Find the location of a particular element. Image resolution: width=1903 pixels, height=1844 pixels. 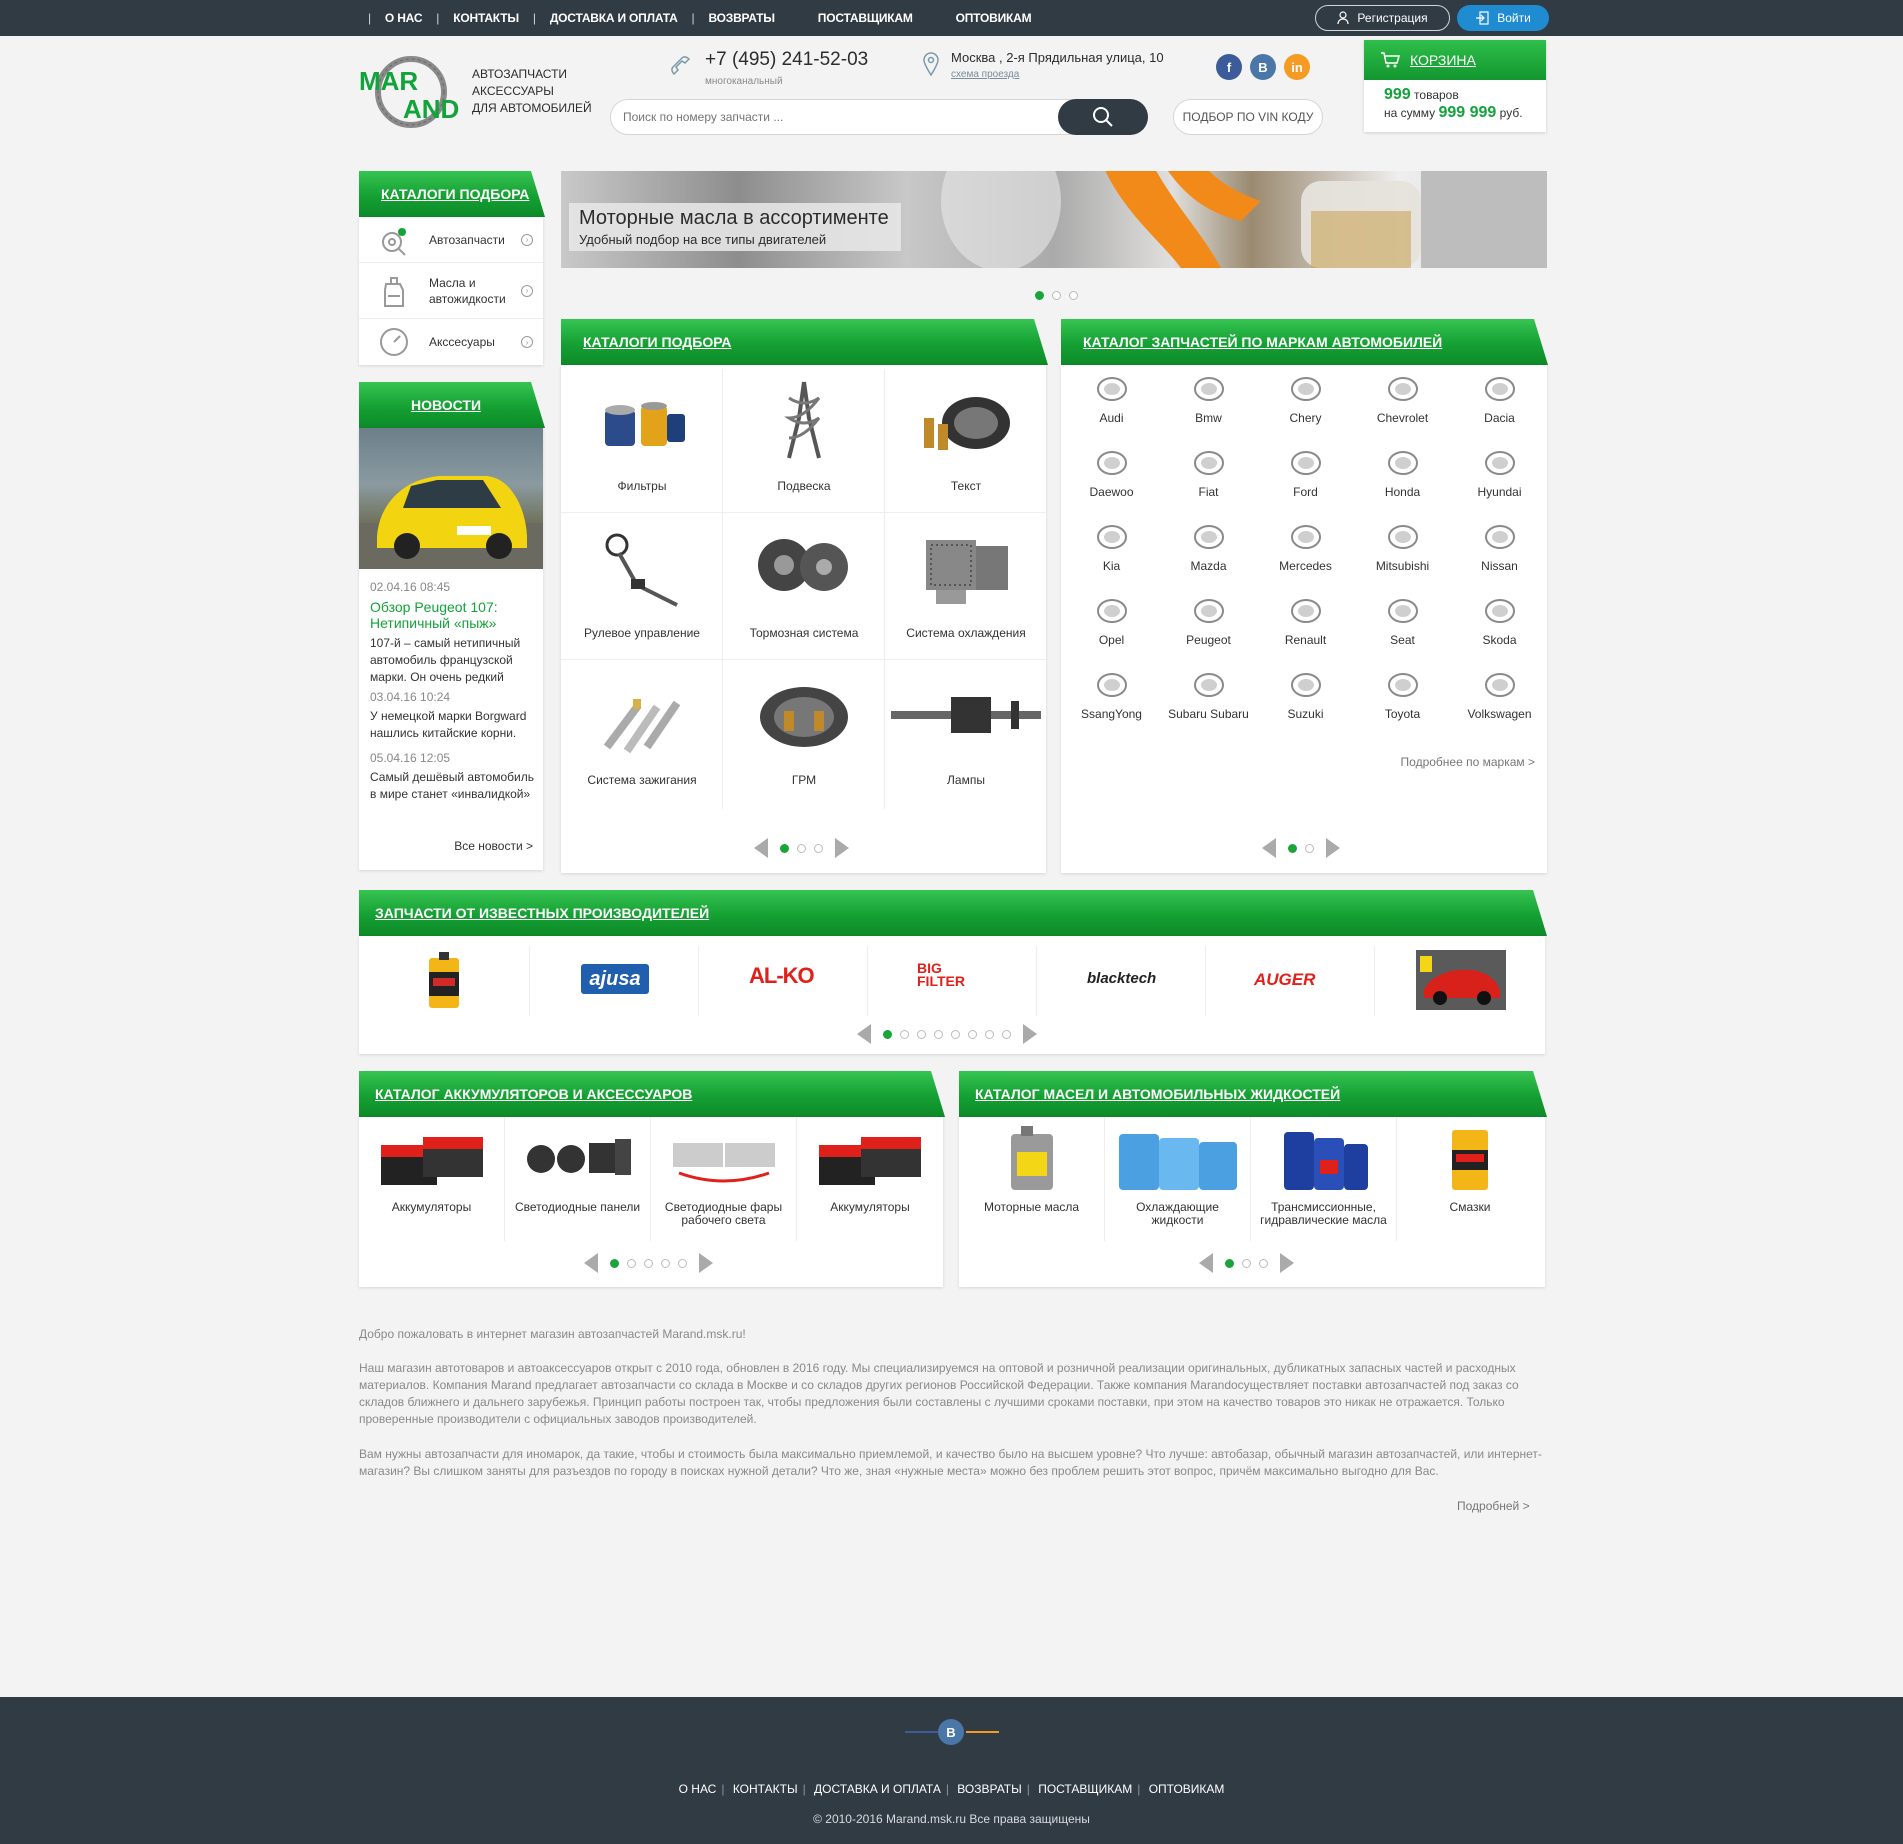

catalog-item: Подвеска is located at coordinates (804, 442).